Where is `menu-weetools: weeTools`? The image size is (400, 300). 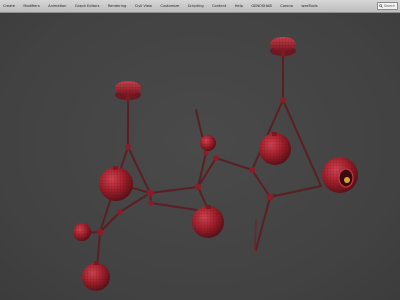
menu-weetools: weeTools is located at coordinates (309, 6).